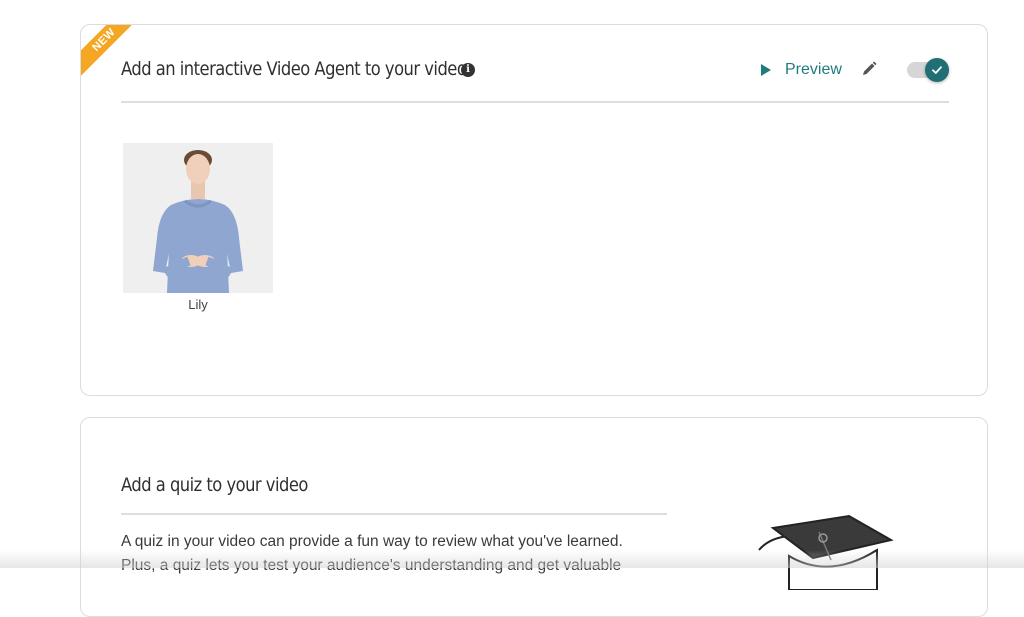  I want to click on agent-avatar-image, so click(198, 218).